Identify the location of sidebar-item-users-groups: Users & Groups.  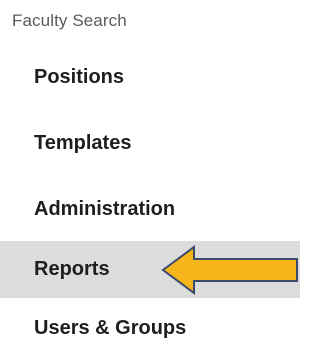
(150, 328).